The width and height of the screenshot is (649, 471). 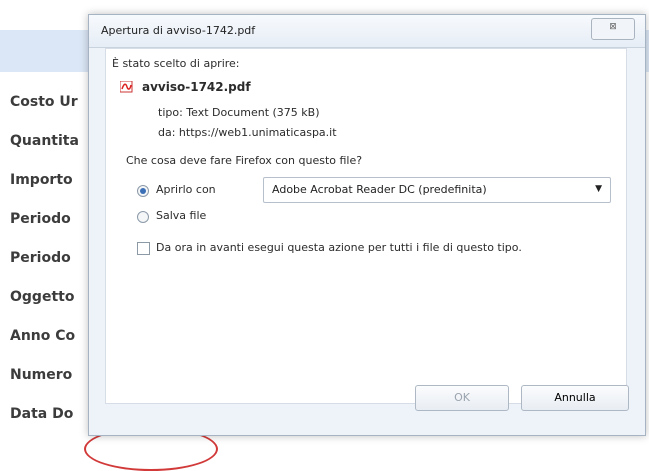 I want to click on open-with-label: Aprirlo con, so click(x=186, y=189).